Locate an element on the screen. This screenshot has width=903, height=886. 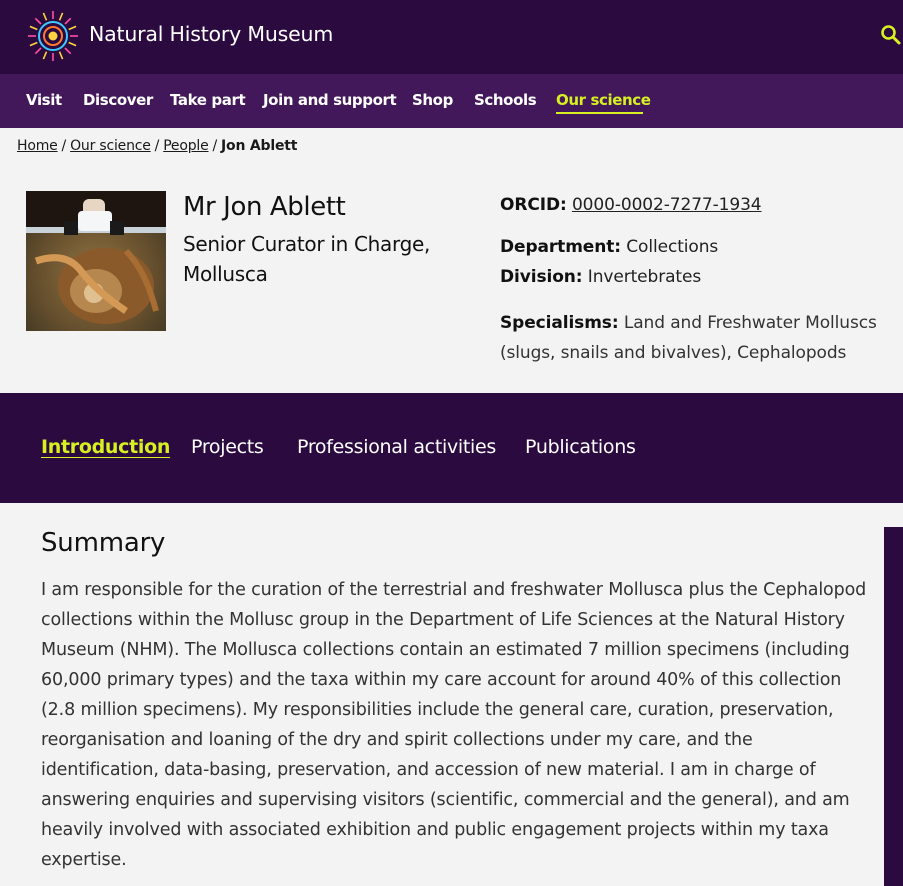
nav-item-our-science: Our science is located at coordinates (603, 100).